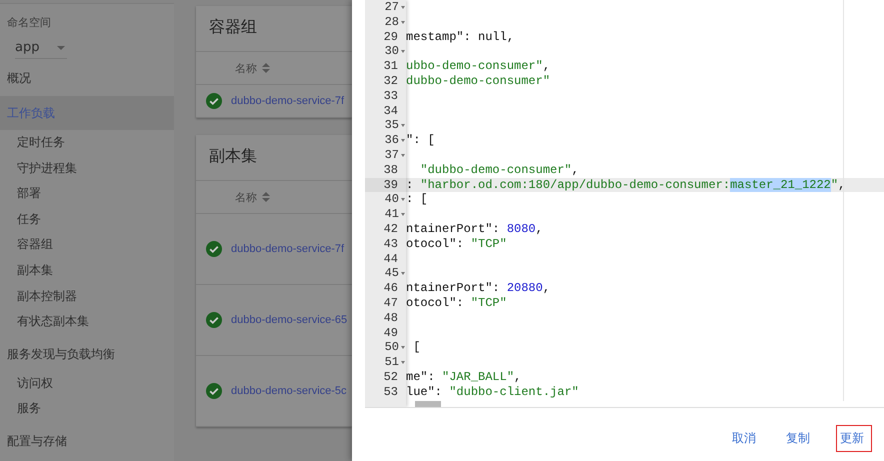 The height and width of the screenshot is (461, 884). Describe the element at coordinates (464, 377) in the screenshot. I see `code-line: me": "JAR_BALL",` at that location.